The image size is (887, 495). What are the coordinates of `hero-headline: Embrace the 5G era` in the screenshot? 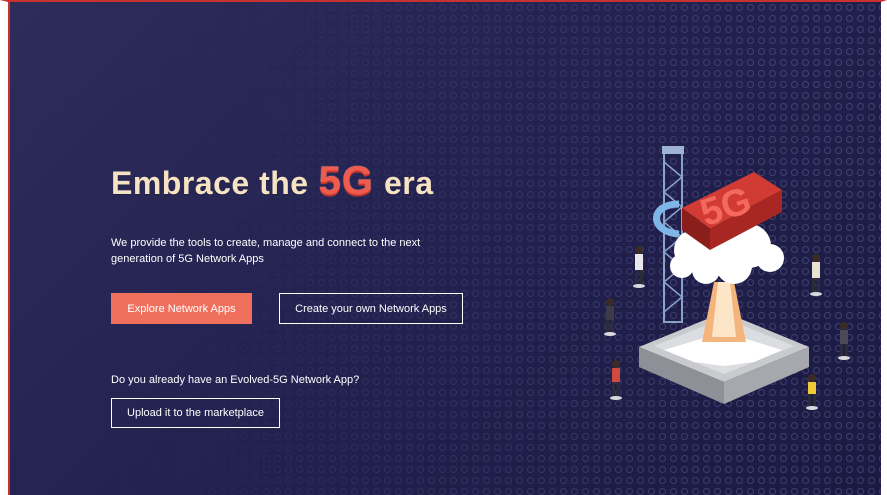 It's located at (272, 181).